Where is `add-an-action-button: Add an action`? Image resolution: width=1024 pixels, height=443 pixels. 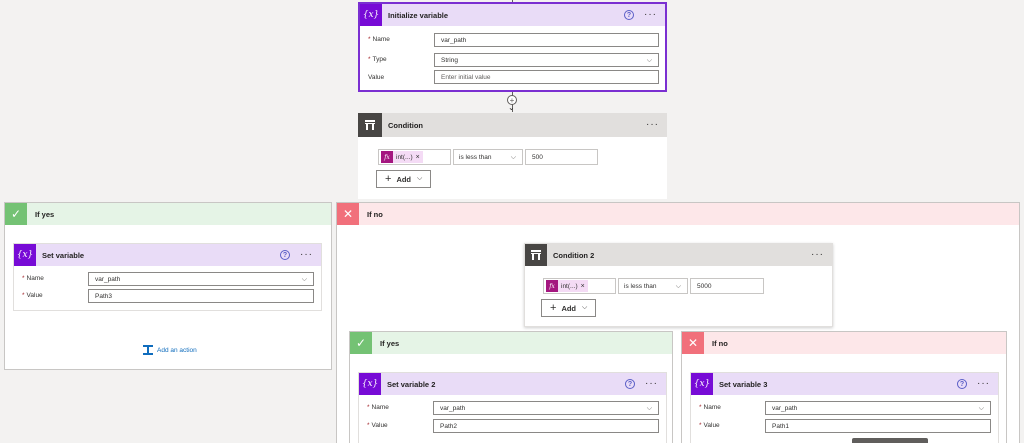 add-an-action-button: Add an action is located at coordinates (170, 350).